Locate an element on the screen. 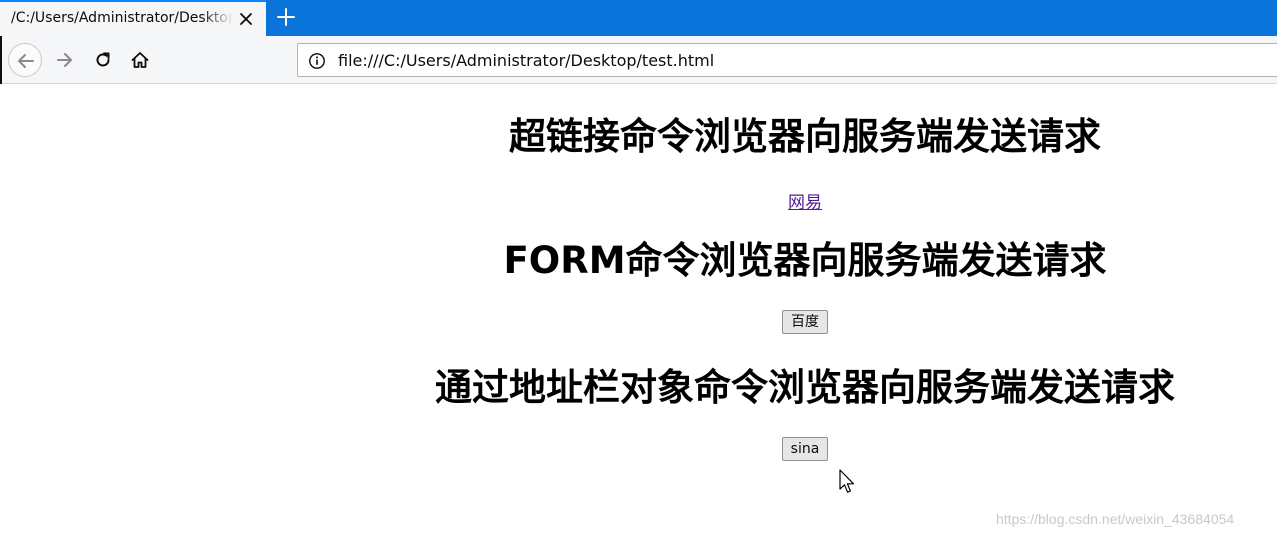  reload-icon is located at coordinates (103, 59).